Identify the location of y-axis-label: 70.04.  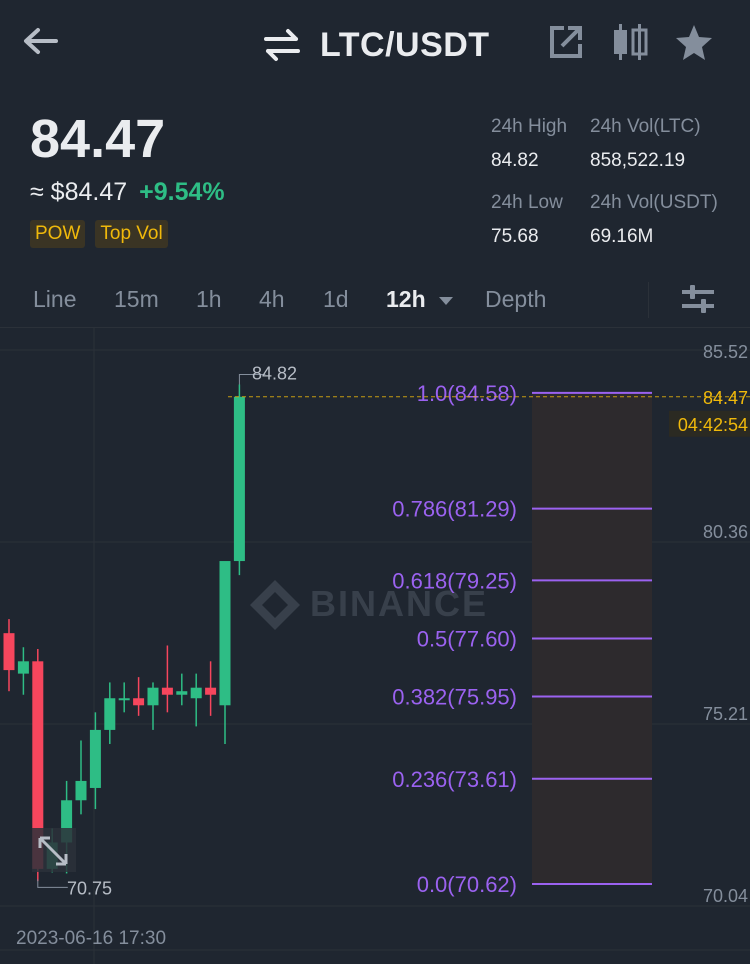
(725, 896).